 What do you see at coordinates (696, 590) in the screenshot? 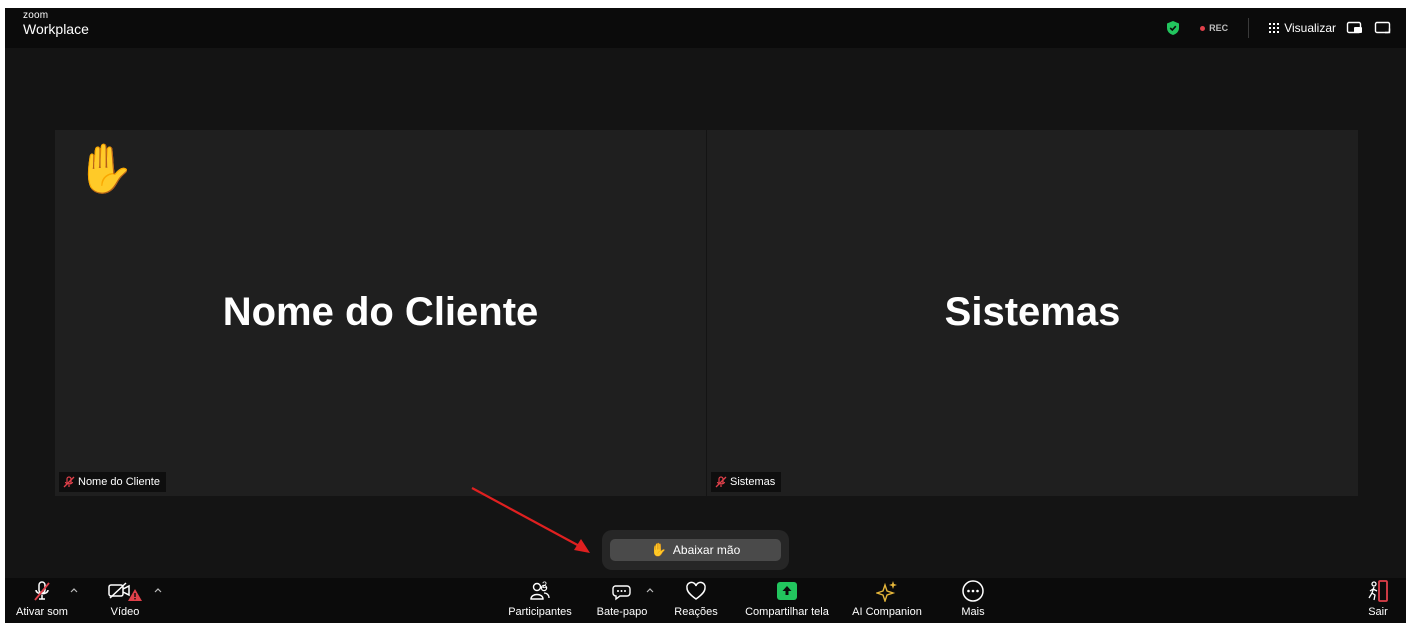
I see `heart-icon` at bounding box center [696, 590].